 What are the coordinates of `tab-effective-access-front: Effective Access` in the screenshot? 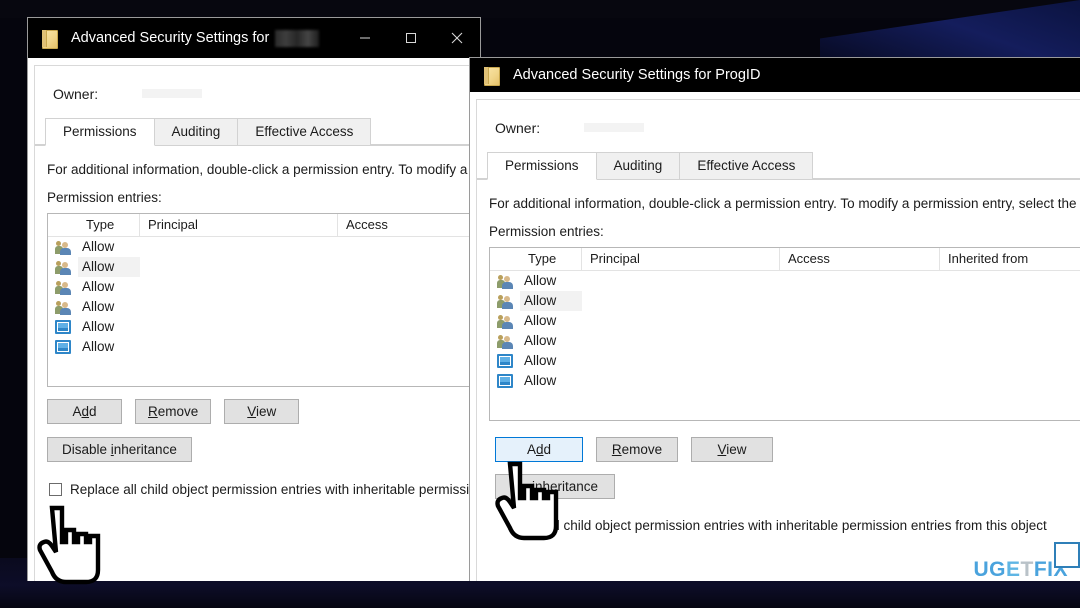 It's located at (746, 165).